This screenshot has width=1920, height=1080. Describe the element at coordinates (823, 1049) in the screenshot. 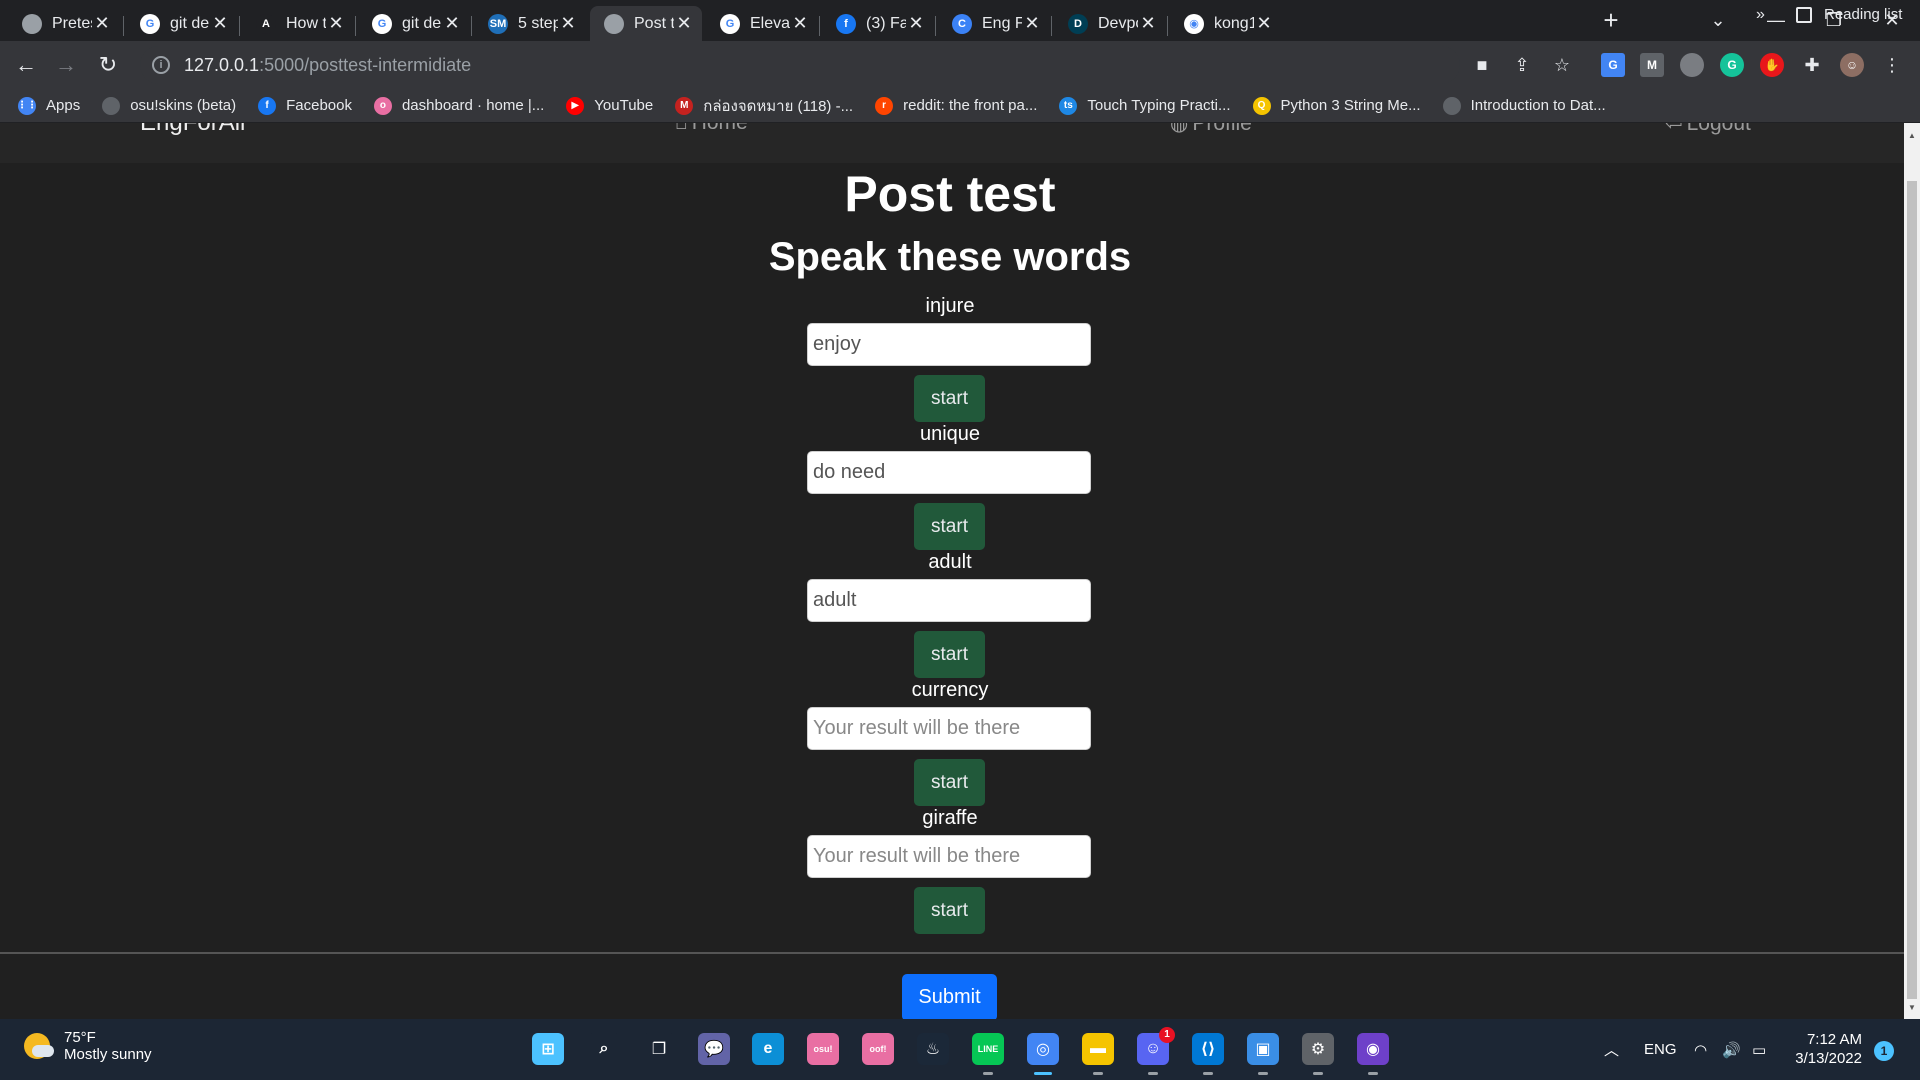

I see `osu-app-icon: osu!` at that location.